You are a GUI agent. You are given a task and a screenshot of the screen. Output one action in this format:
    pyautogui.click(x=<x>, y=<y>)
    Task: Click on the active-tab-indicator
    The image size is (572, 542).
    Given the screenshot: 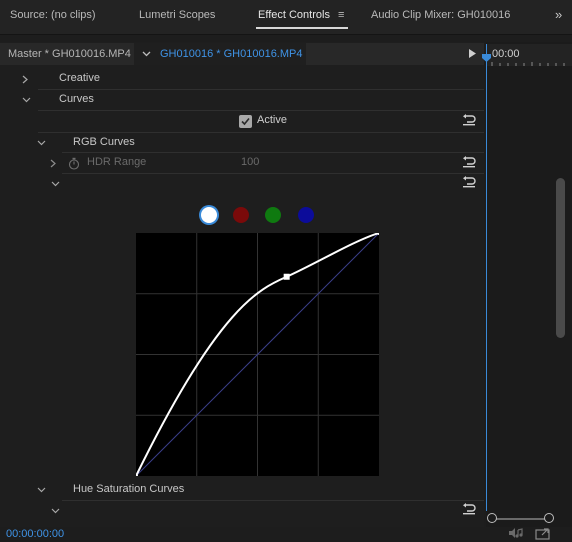 What is the action you would take?
    pyautogui.click(x=302, y=28)
    